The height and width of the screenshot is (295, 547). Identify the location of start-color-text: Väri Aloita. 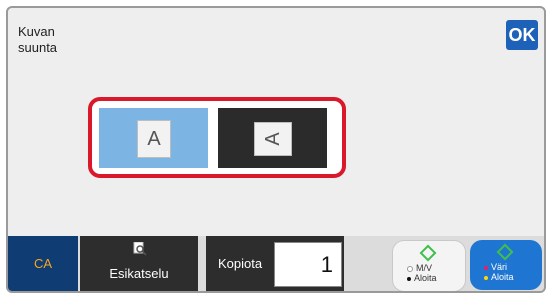
(499, 272).